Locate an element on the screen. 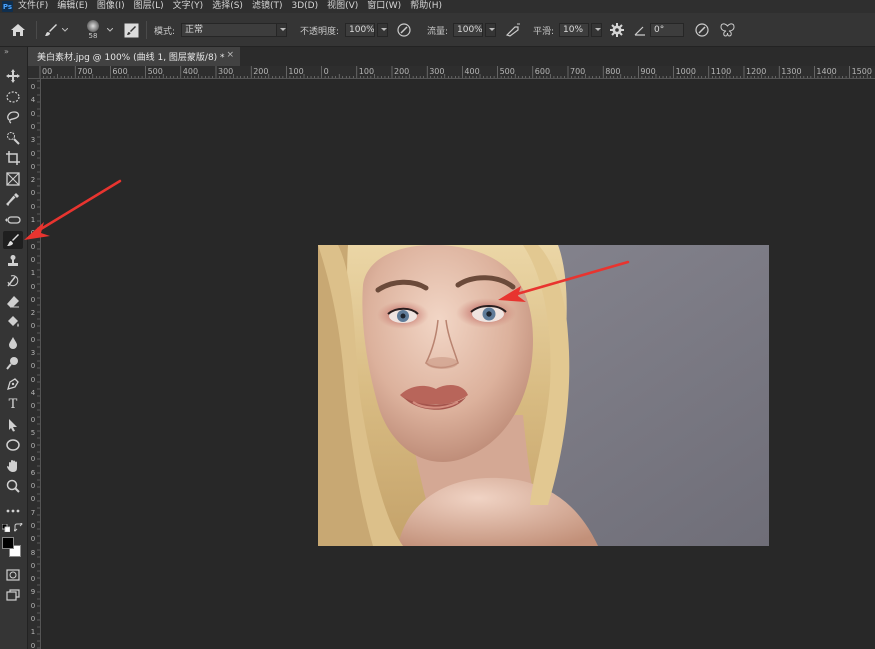 This screenshot has height=649, width=875. photoshop-logo: Ps is located at coordinates (7, 6).